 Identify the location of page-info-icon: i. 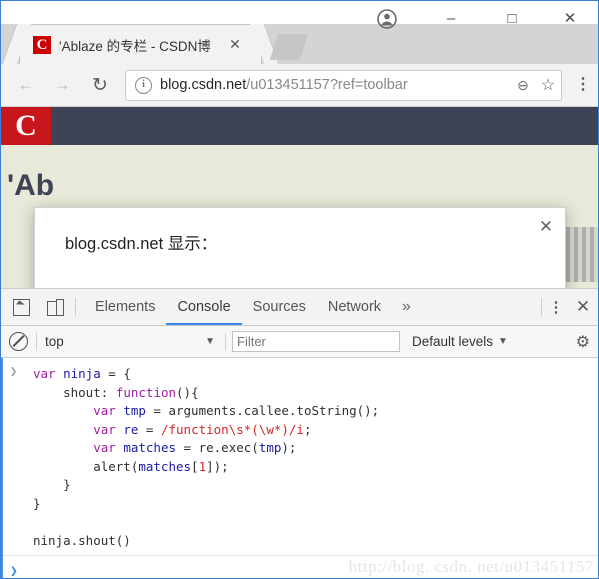
(143, 85).